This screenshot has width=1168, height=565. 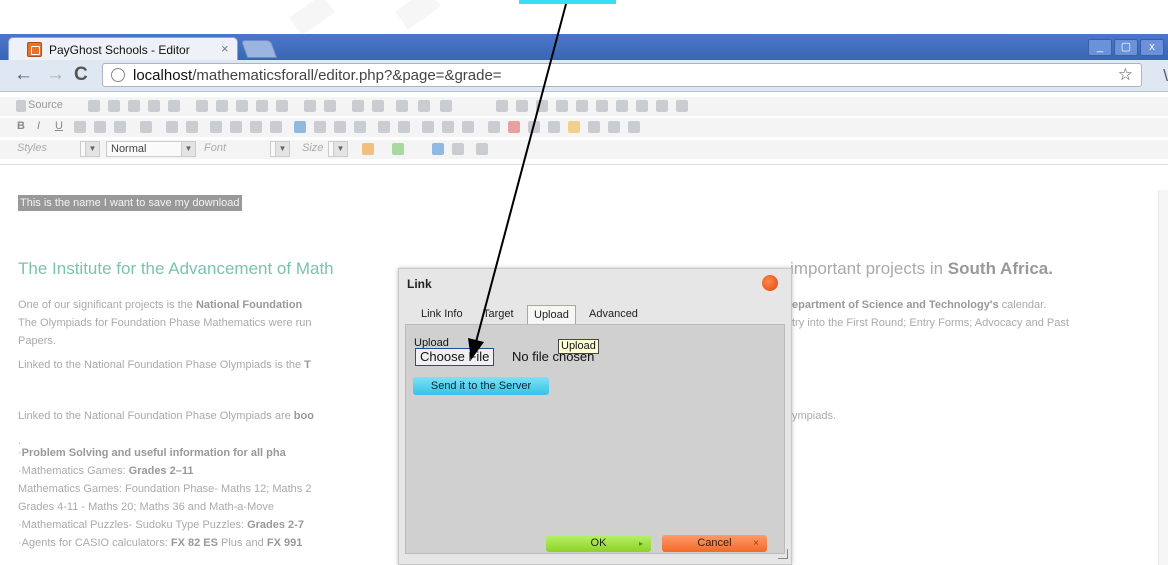 What do you see at coordinates (154, 106) in the screenshot?
I see `print-icon` at bounding box center [154, 106].